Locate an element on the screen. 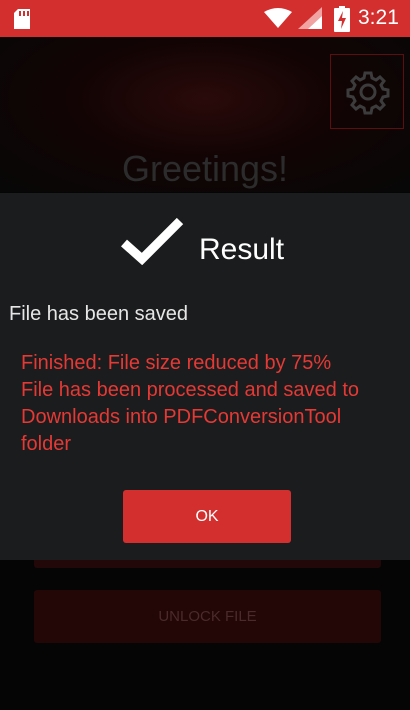  signal-icon is located at coordinates (310, 18).